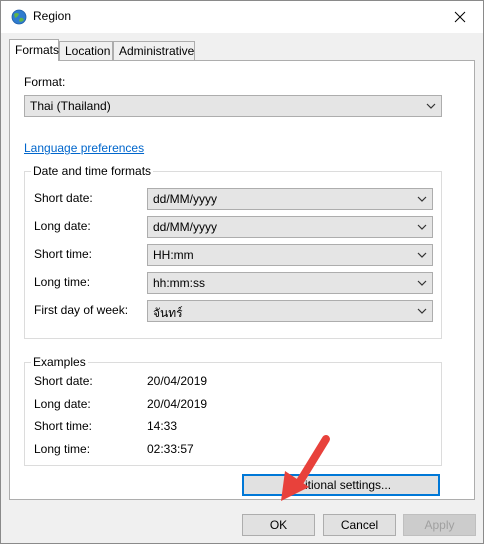 This screenshot has width=484, height=544. What do you see at coordinates (70, 106) in the screenshot?
I see `format-select-value: Thai (Thailand)` at bounding box center [70, 106].